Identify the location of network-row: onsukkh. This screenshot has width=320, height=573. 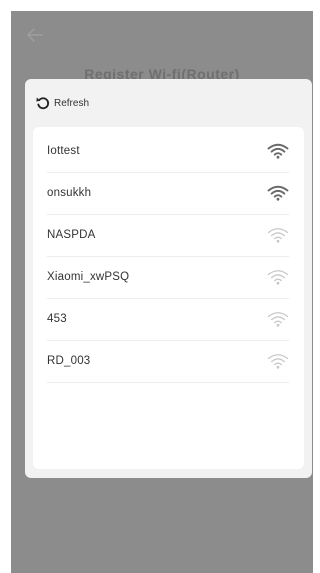
(168, 193).